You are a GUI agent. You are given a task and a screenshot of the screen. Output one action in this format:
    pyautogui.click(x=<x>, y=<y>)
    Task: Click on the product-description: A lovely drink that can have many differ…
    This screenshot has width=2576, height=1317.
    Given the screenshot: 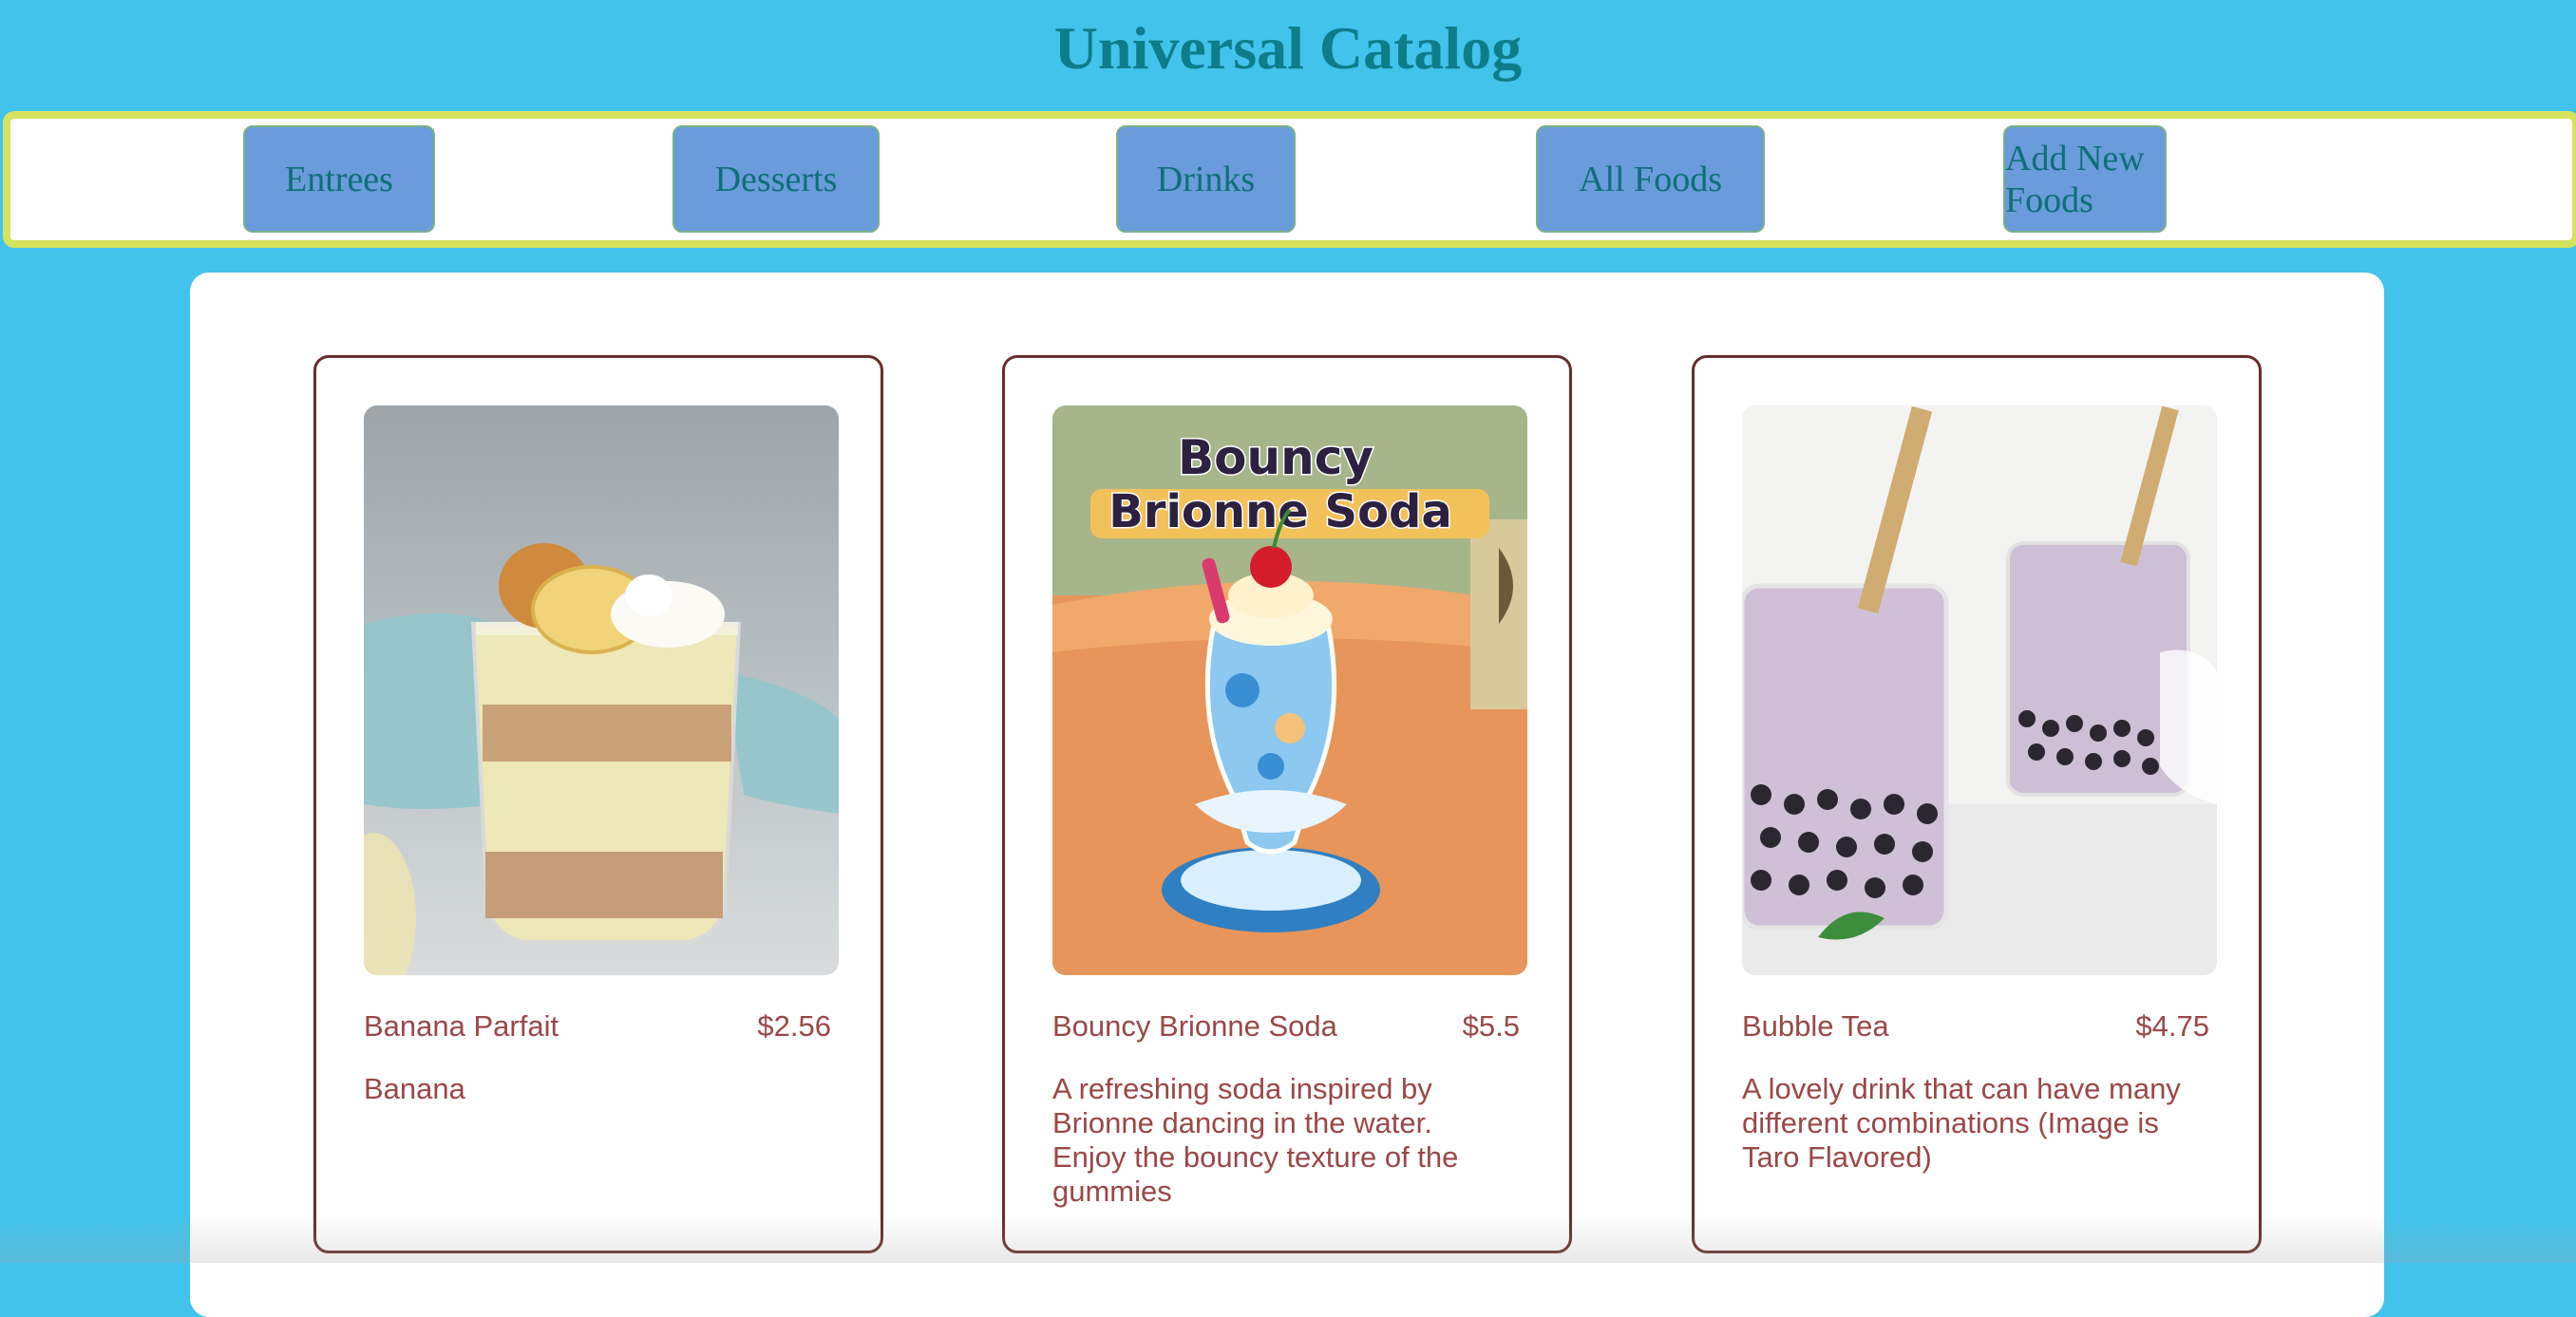 What is the action you would take?
    pyautogui.click(x=1961, y=1123)
    